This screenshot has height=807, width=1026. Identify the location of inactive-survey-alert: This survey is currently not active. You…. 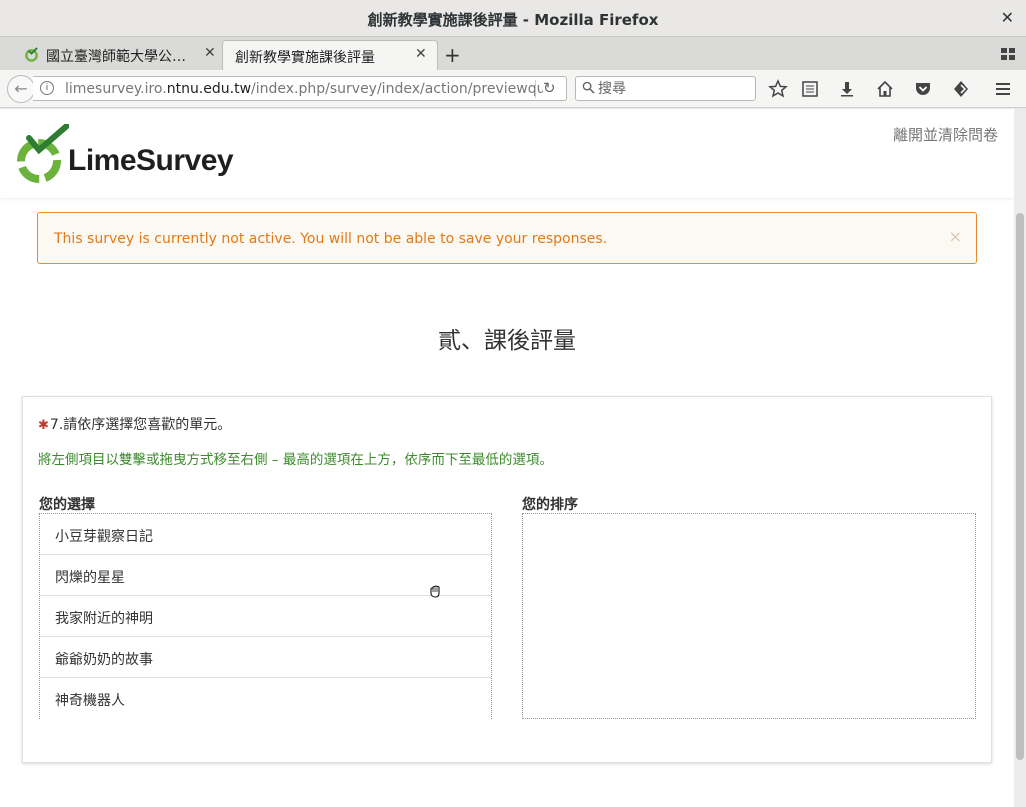
(507, 238).